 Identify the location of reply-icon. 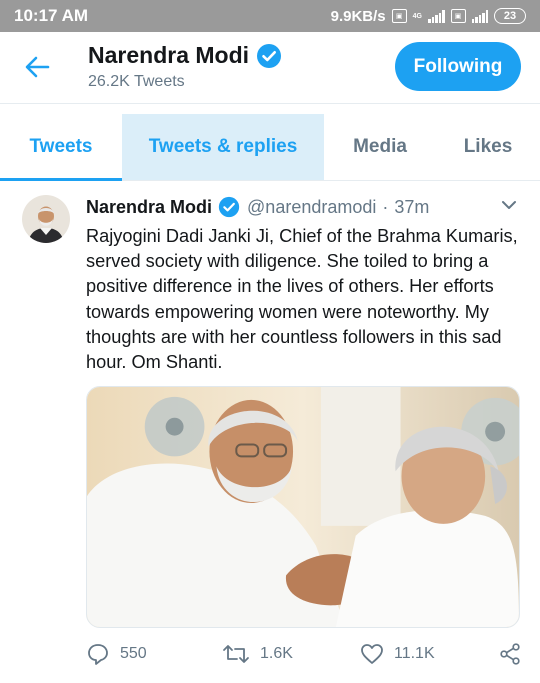
(98, 654).